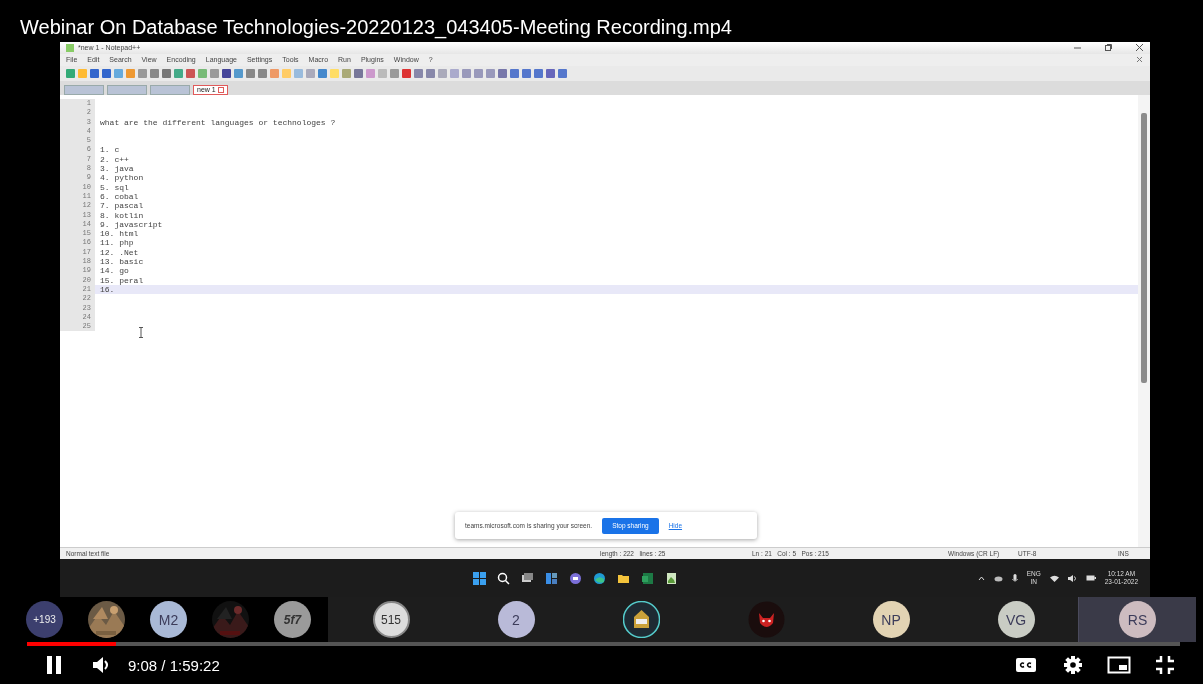 The image size is (1203, 684). What do you see at coordinates (1072, 578) in the screenshot?
I see `volume-icon` at bounding box center [1072, 578].